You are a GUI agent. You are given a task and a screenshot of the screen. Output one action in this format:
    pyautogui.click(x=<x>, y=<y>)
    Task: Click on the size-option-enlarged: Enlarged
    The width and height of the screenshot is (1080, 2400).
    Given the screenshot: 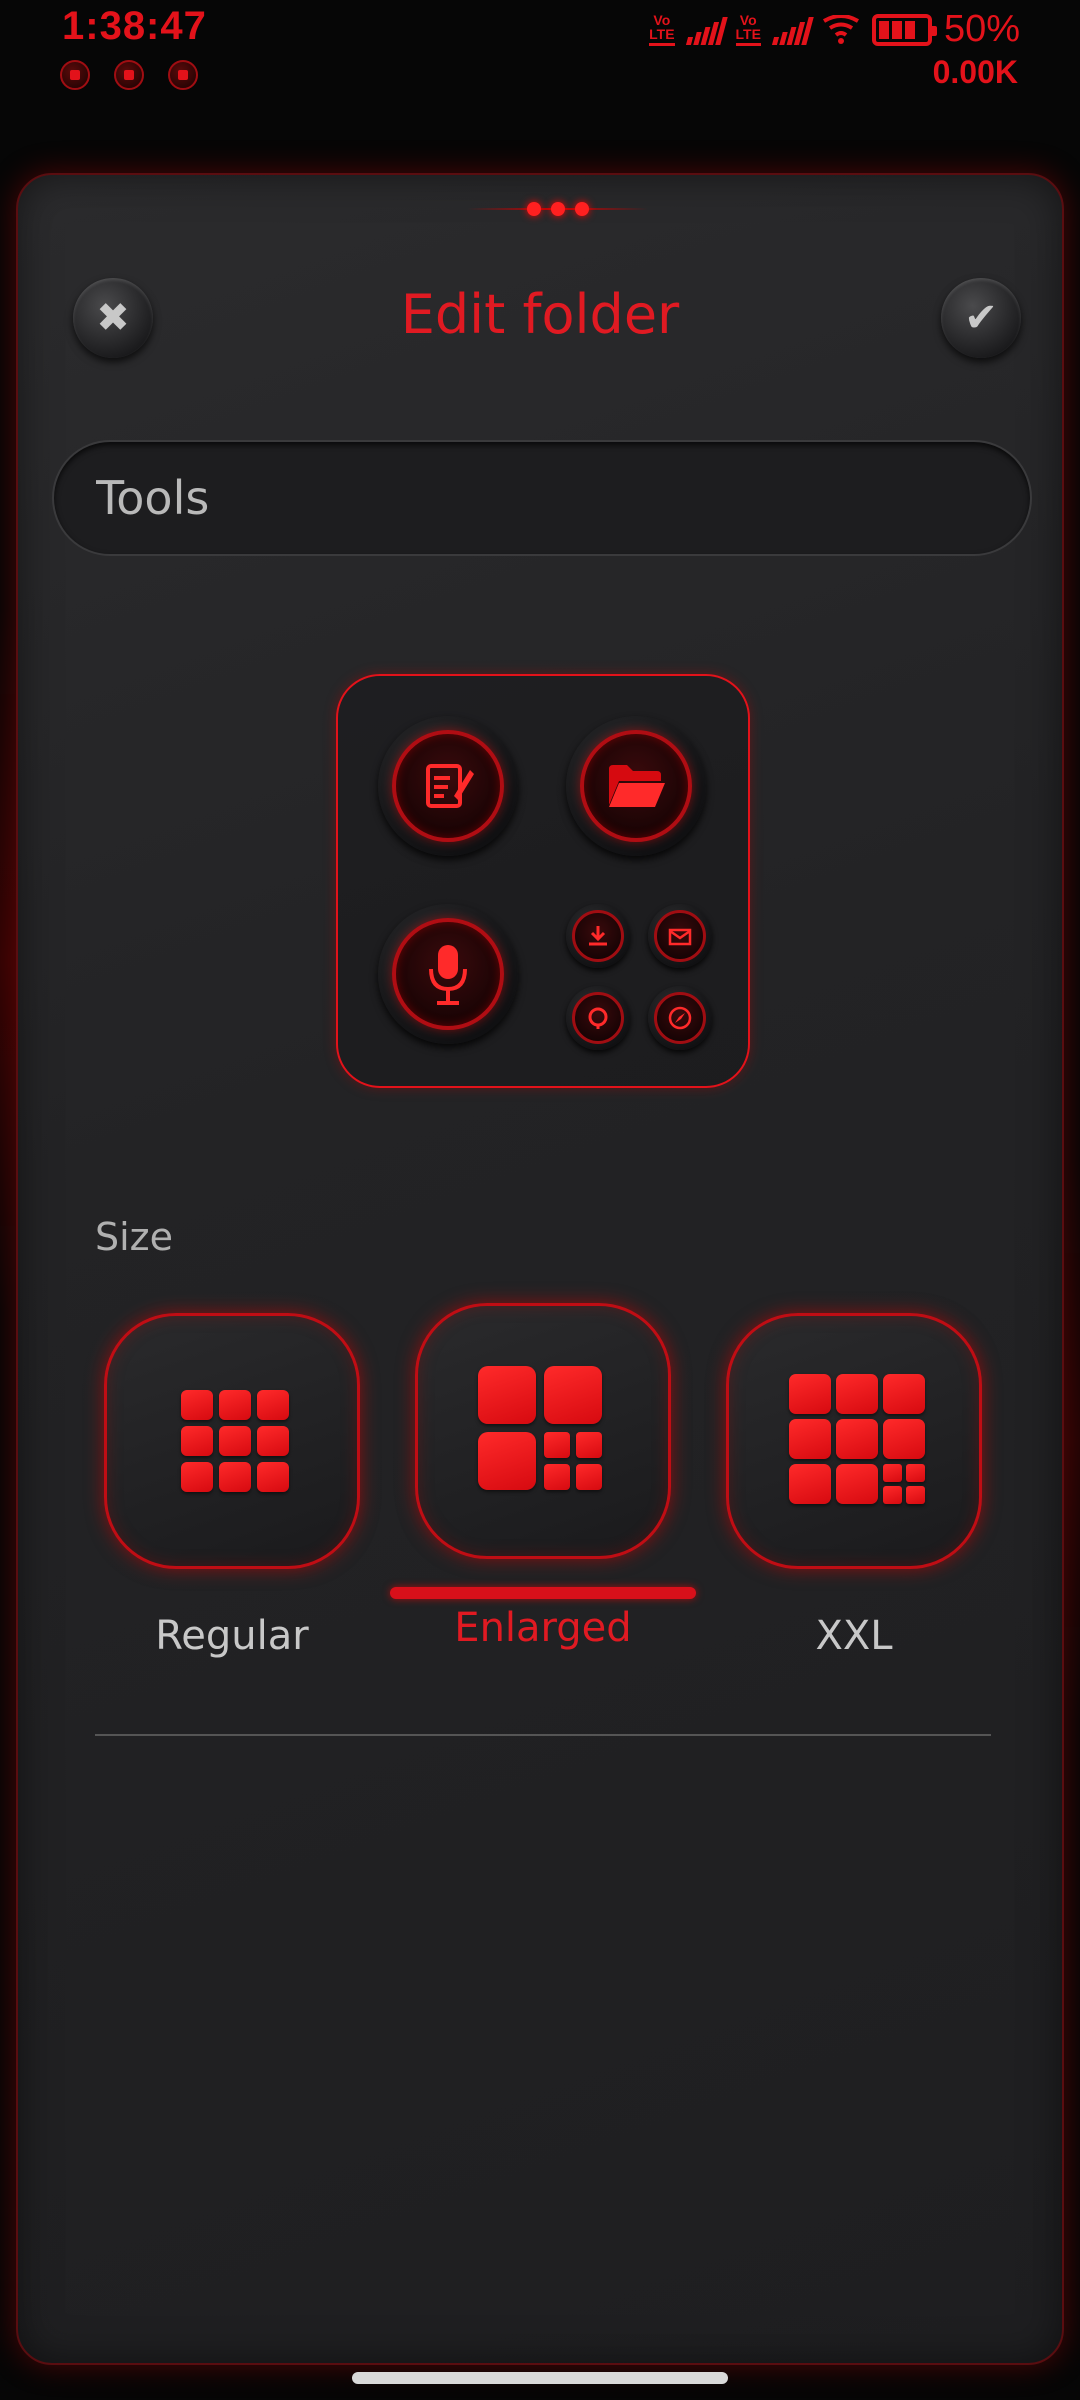 What is the action you would take?
    pyautogui.click(x=543, y=1477)
    